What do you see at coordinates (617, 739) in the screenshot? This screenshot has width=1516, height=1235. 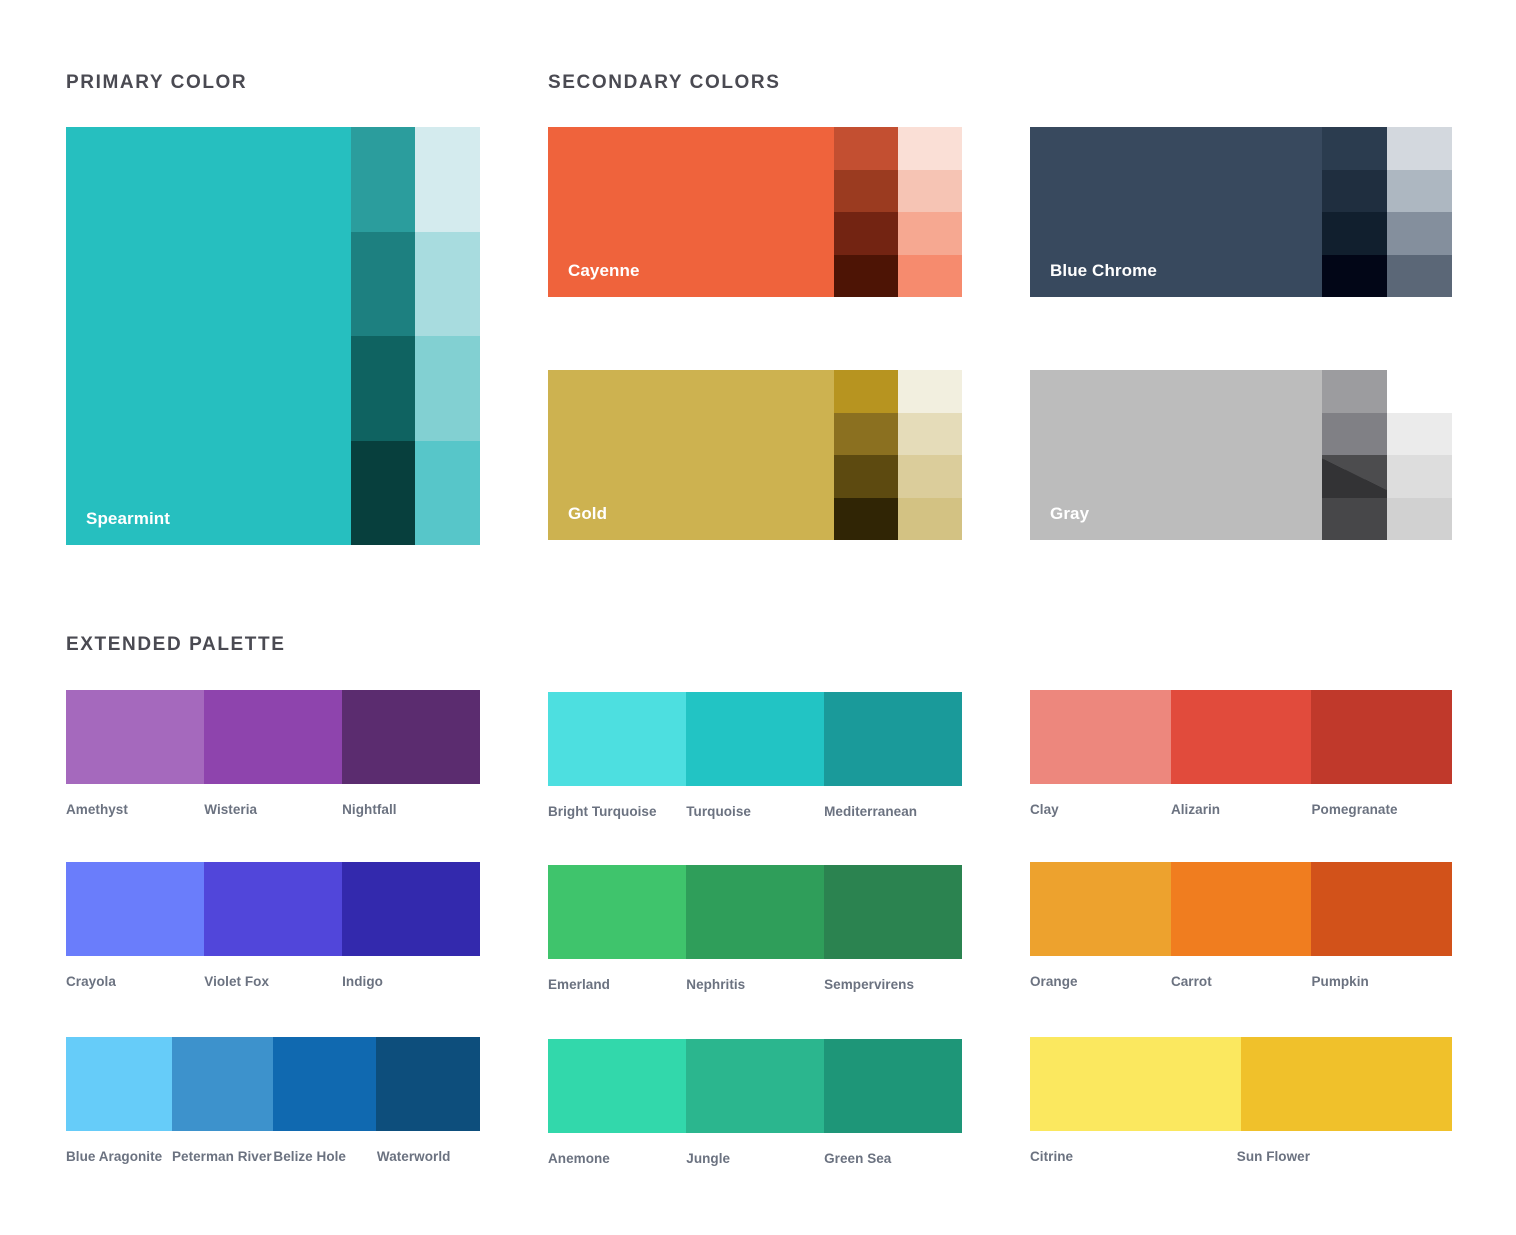 I see `swatch-bright-turquoise` at bounding box center [617, 739].